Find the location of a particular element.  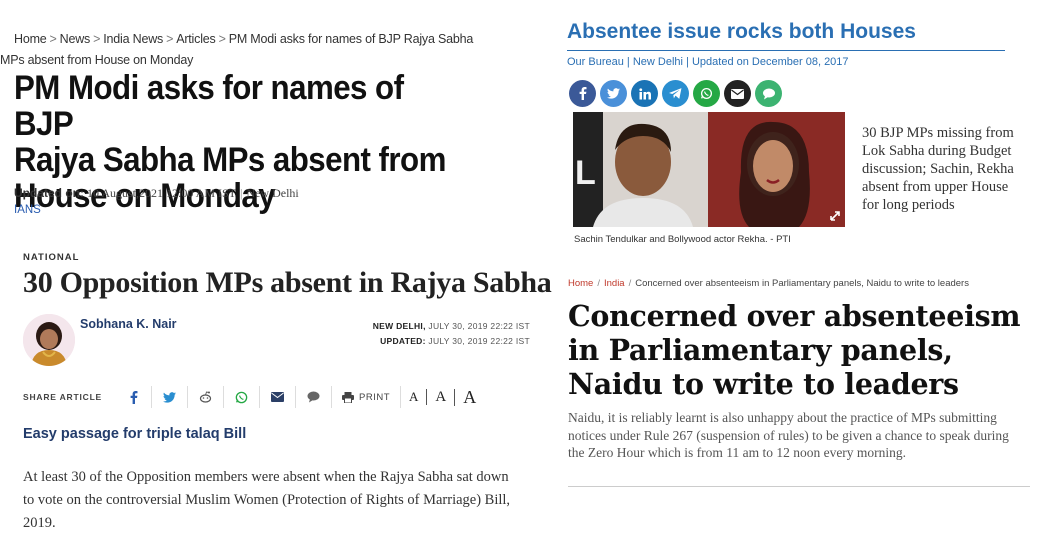

print-label: PRINT is located at coordinates (375, 397).